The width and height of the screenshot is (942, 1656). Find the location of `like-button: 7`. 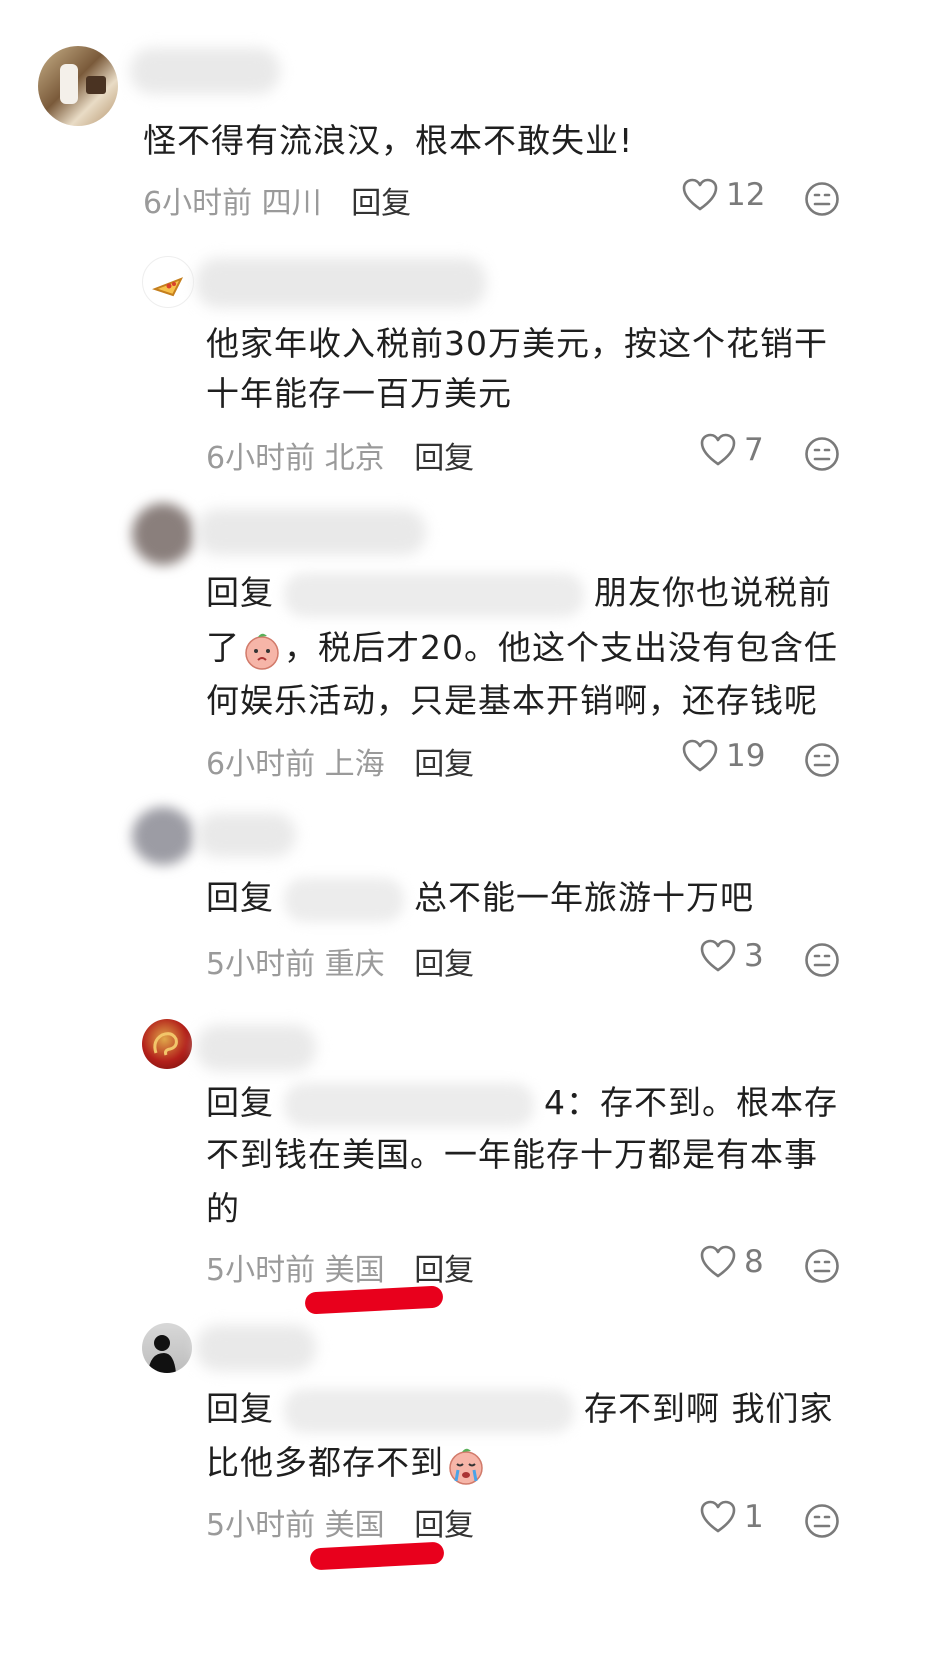

like-button: 7 is located at coordinates (732, 450).